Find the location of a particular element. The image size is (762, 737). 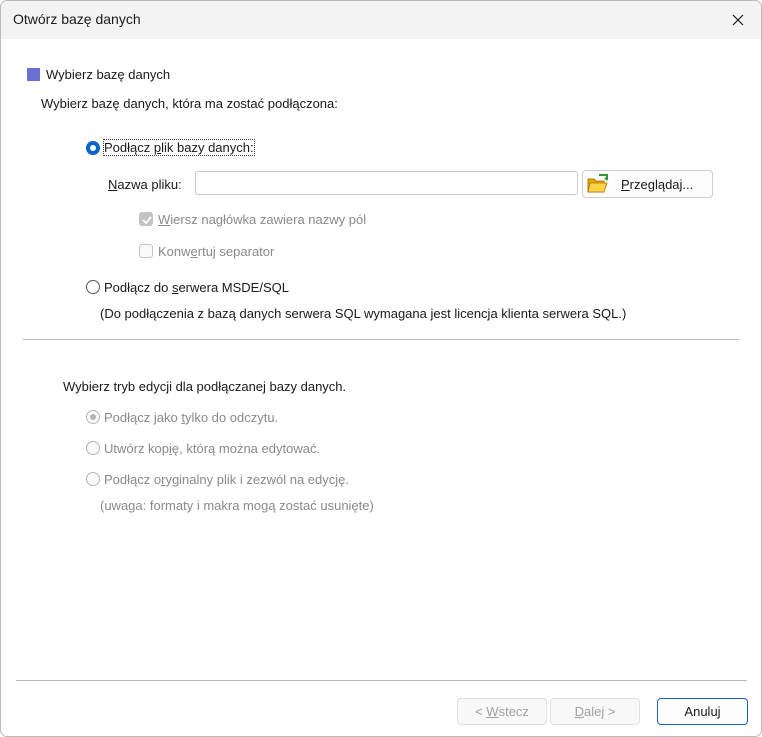

footer-divider is located at coordinates (381, 680).